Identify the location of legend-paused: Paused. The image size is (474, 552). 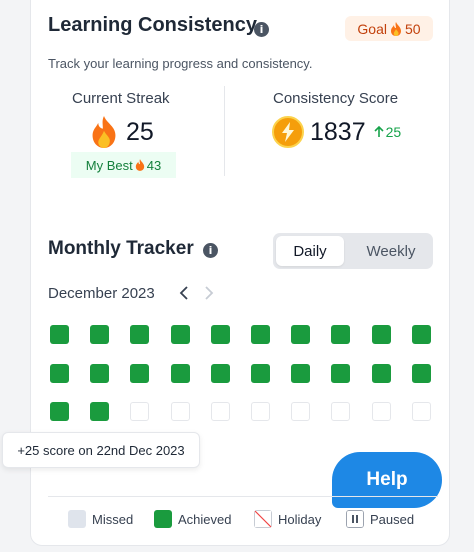
(380, 519).